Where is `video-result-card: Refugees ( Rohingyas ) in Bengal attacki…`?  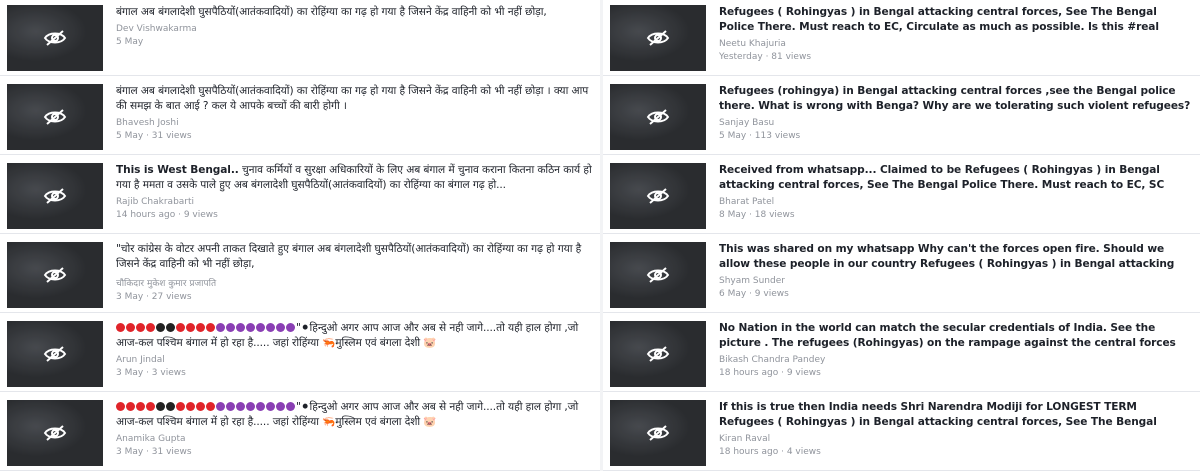
video-result-card: Refugees ( Rohingyas ) in Bengal attacki… is located at coordinates (901, 38).